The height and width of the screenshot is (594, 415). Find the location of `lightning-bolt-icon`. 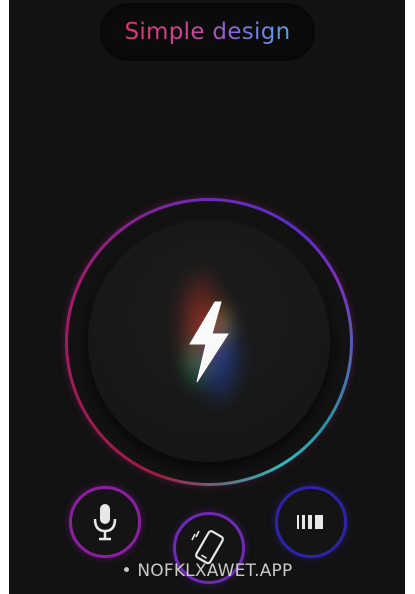

lightning-bolt-icon is located at coordinates (209, 342).